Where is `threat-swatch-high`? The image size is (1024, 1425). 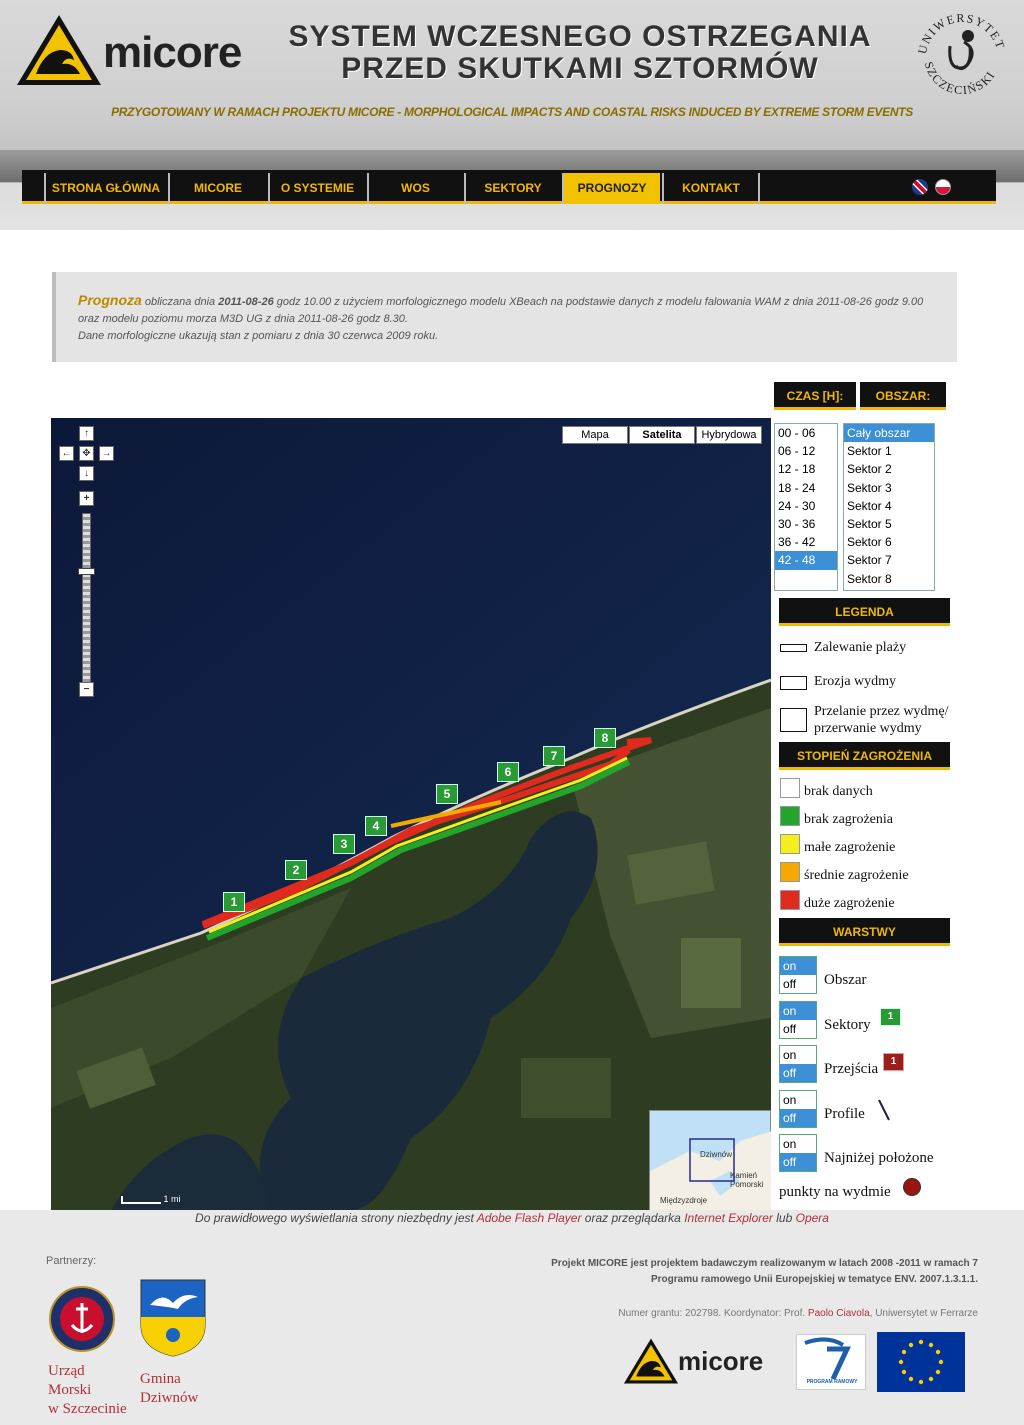
threat-swatch-high is located at coordinates (790, 900).